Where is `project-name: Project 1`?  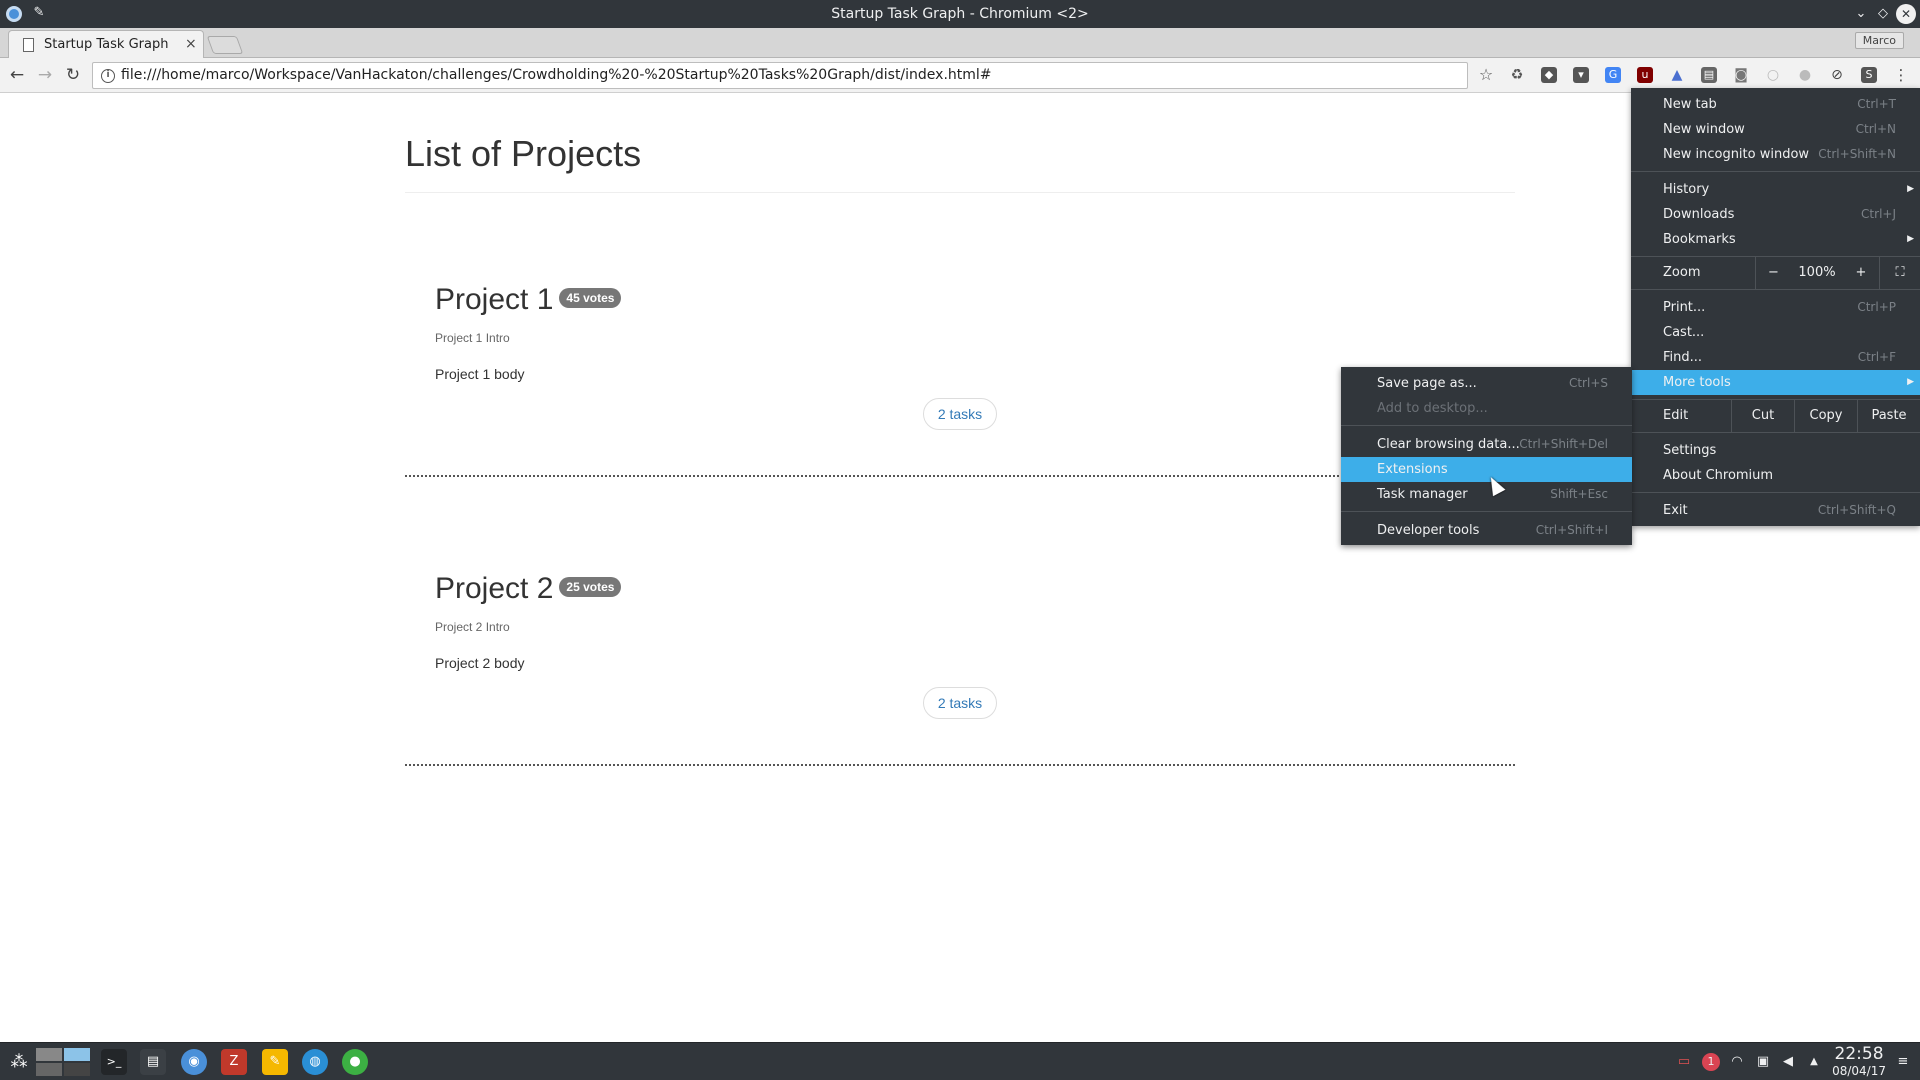 project-name: Project 1 is located at coordinates (494, 299).